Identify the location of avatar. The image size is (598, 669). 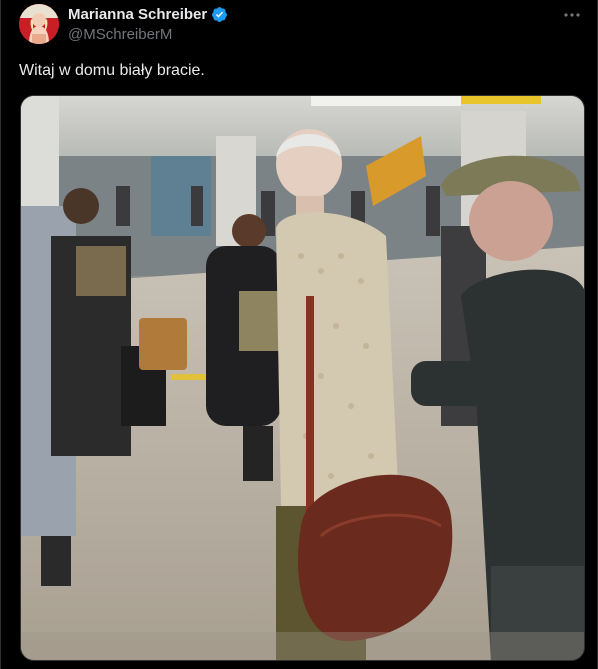
(39, 24).